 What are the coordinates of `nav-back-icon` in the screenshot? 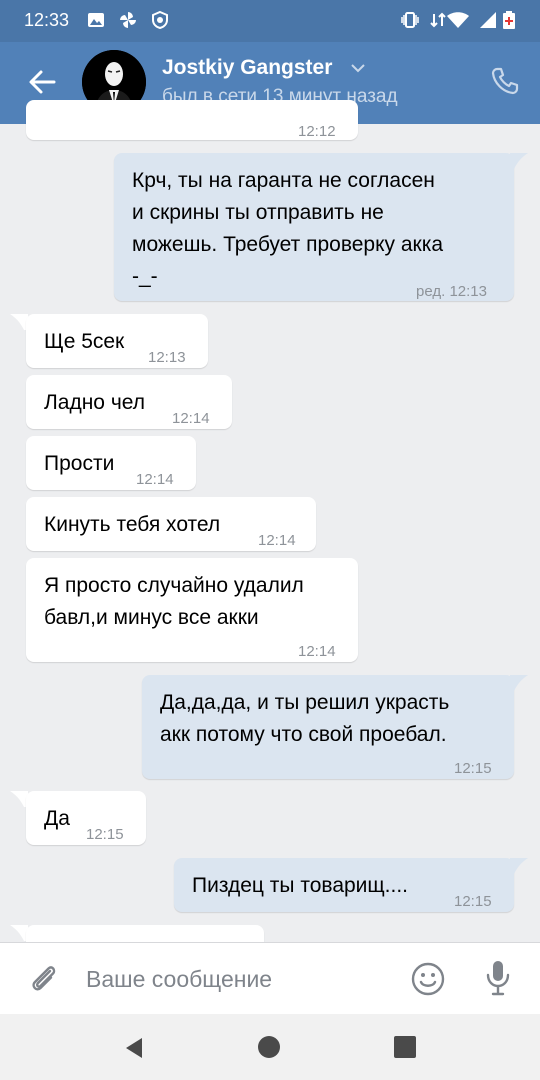 It's located at (134, 1048).